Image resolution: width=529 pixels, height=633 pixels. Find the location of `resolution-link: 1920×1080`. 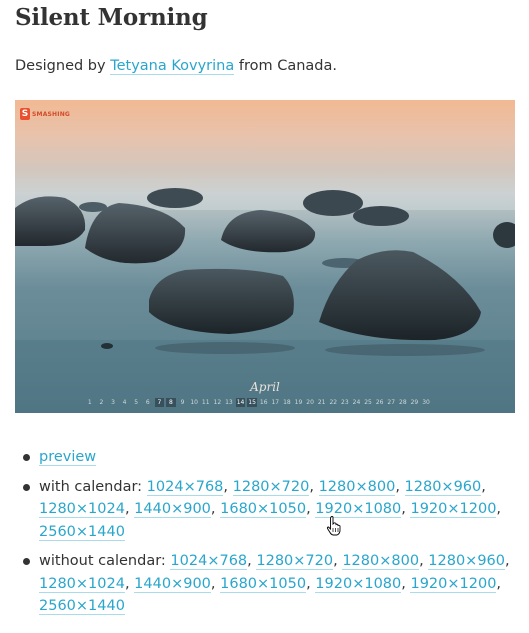

resolution-link: 1920×1080 is located at coordinates (358, 584).